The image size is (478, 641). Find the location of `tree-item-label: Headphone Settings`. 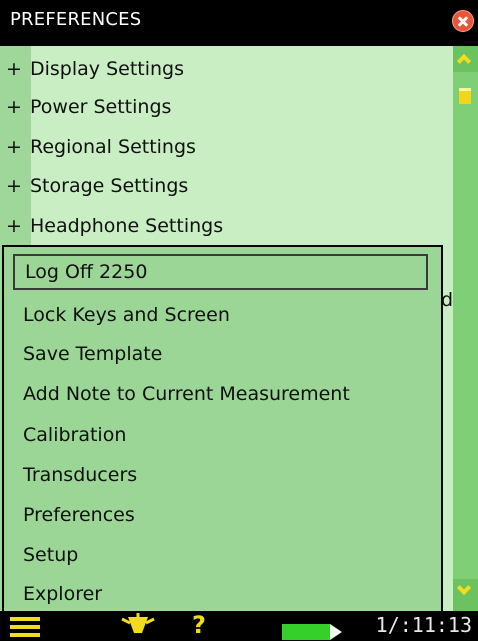

tree-item-label: Headphone Settings is located at coordinates (127, 226).